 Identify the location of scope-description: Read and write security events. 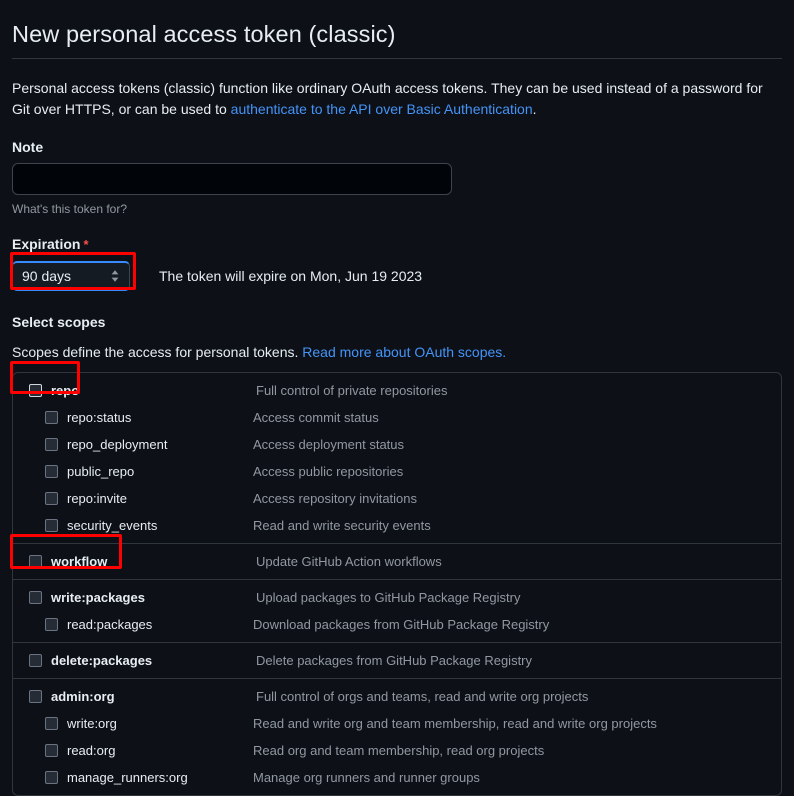
(342, 525).